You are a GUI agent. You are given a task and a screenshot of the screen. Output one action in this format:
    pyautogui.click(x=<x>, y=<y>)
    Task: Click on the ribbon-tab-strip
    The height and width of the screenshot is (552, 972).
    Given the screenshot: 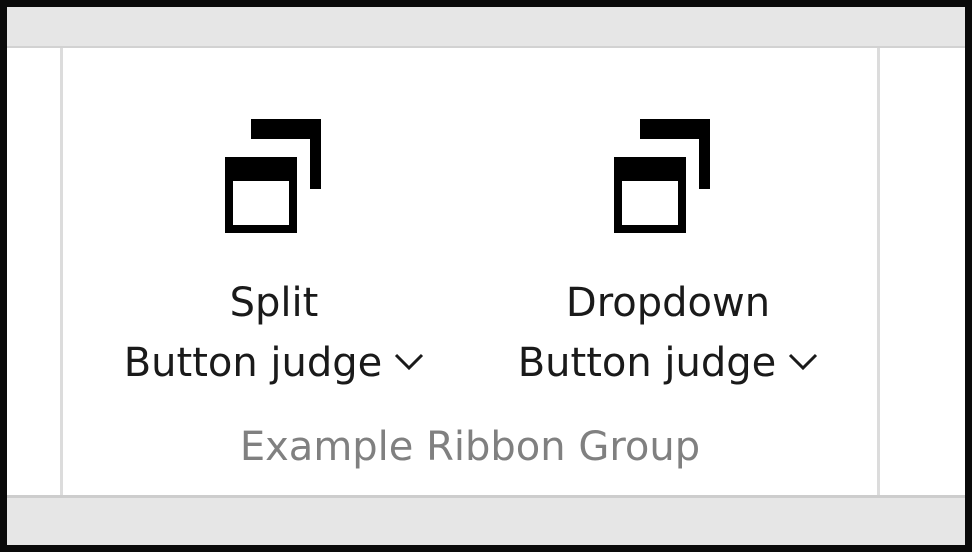 What is the action you would take?
    pyautogui.click(x=486, y=27)
    